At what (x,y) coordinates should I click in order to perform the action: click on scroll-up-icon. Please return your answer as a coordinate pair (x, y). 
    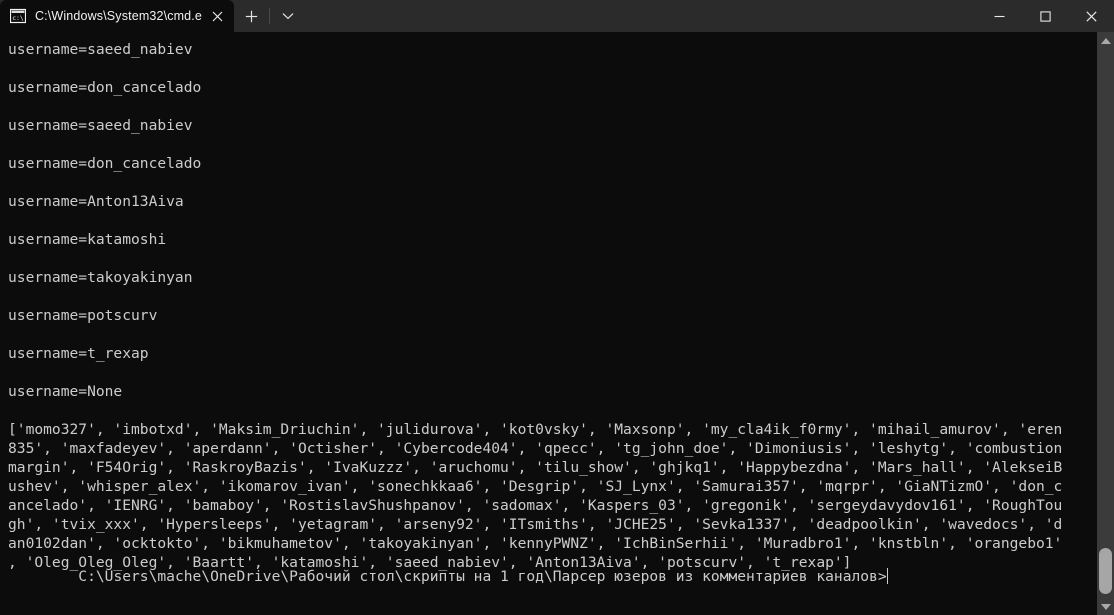
    Looking at the image, I should click on (1105, 40).